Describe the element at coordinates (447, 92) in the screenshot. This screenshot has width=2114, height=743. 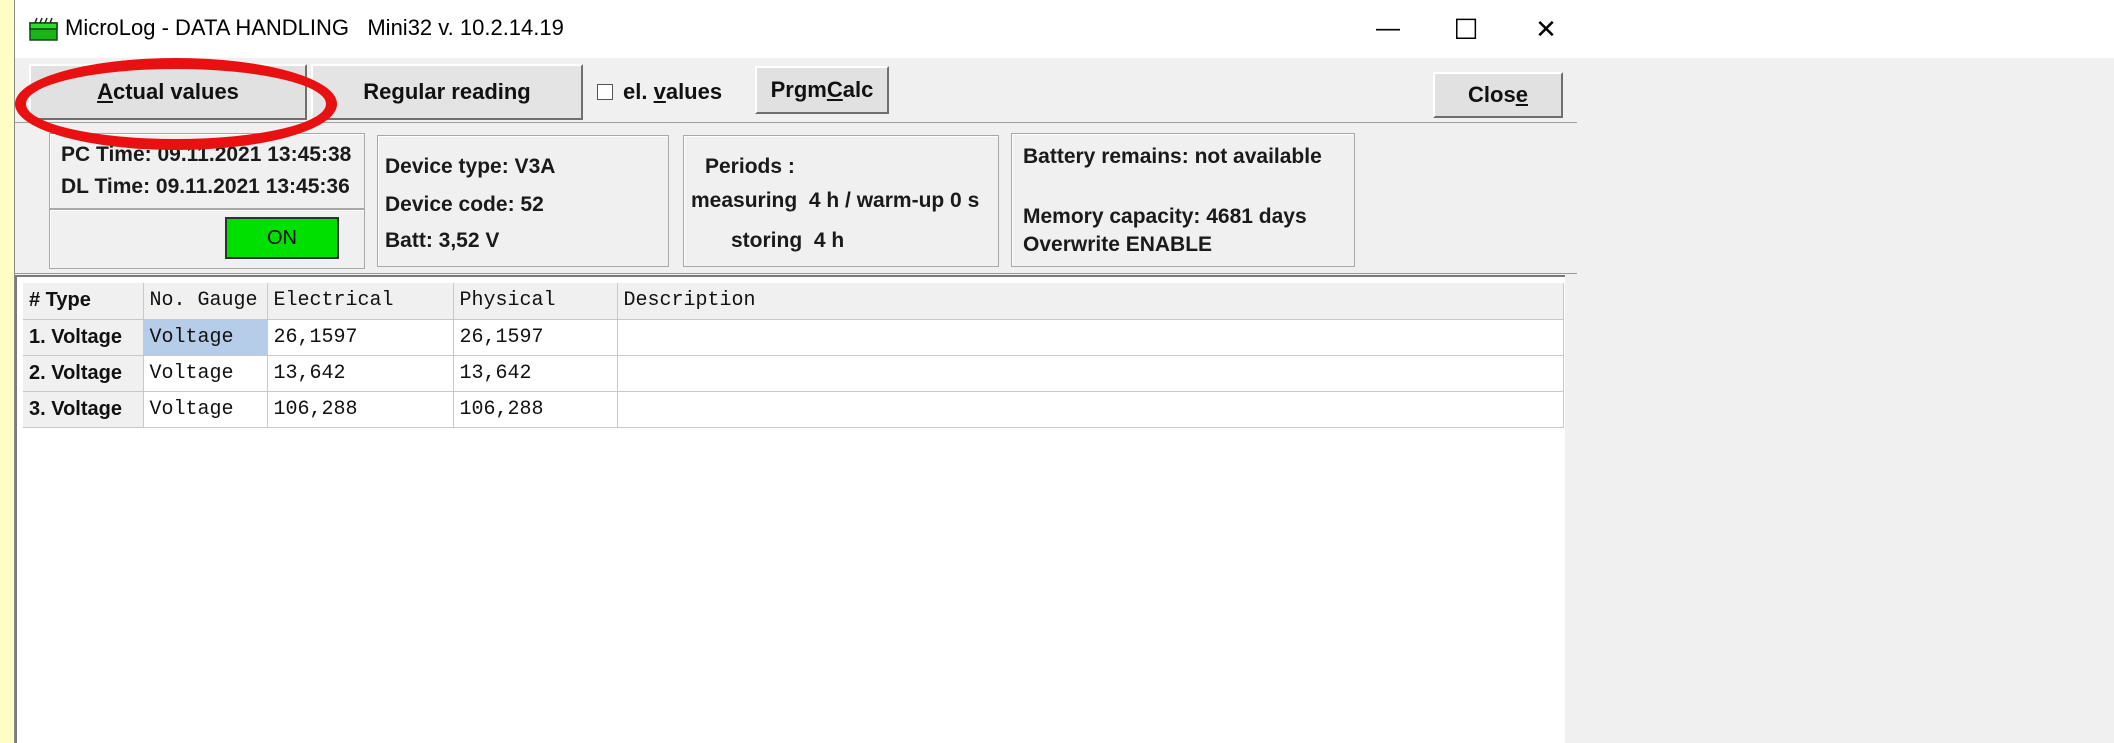
I see `regular-reading-button: Re g ular reading` at that location.